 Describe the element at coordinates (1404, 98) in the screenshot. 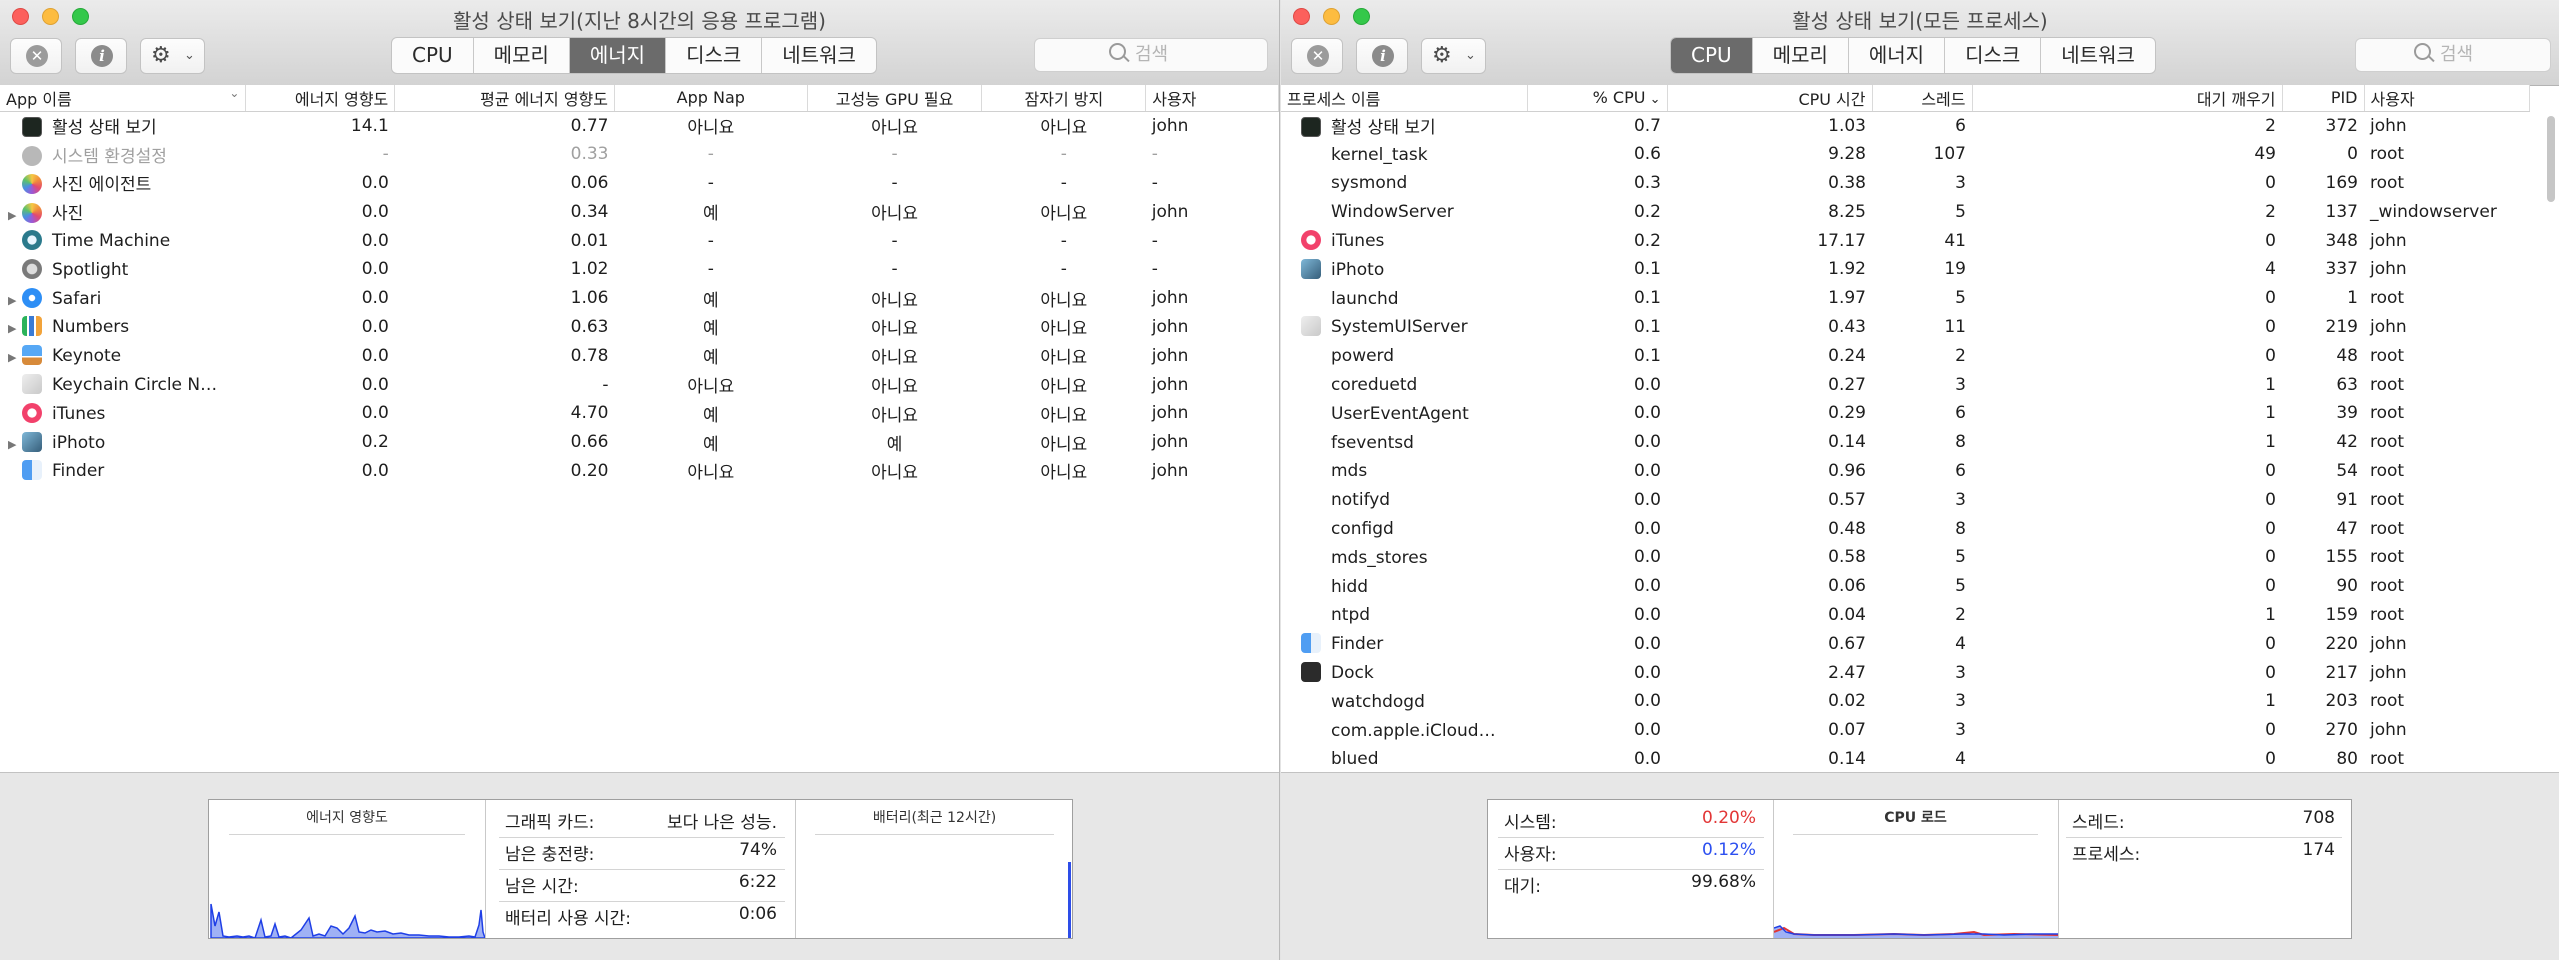

I see `column-header: 프로세스 이름` at that location.